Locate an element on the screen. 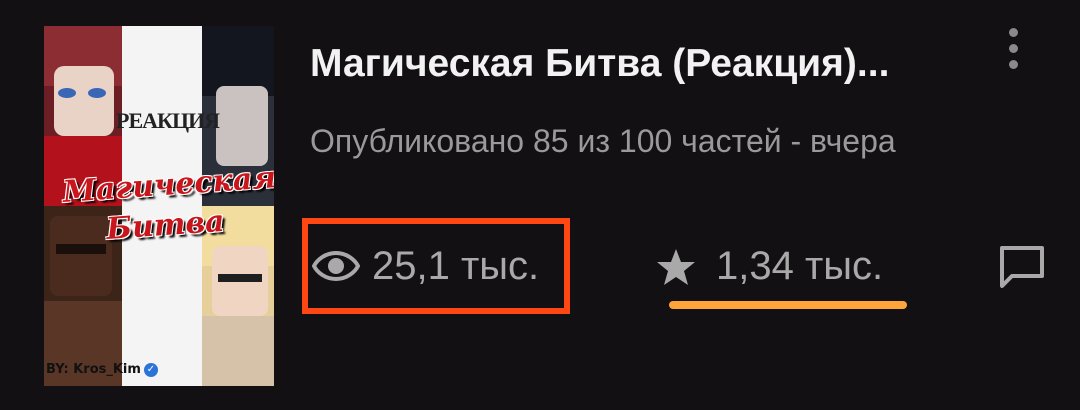 This screenshot has height=410, width=1080. publication-status: Опубликовано 85 из 100 частей - вчера is located at coordinates (603, 141).